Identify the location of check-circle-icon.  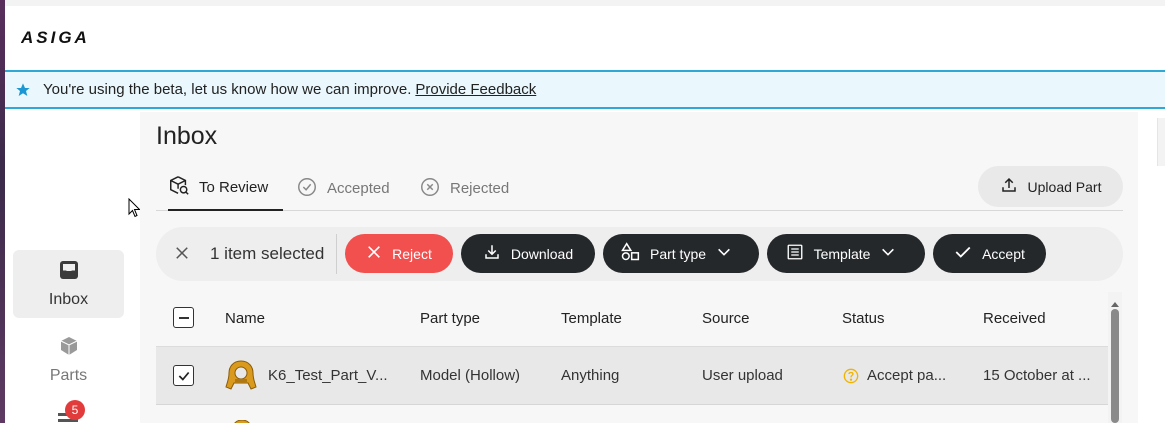
(311, 189).